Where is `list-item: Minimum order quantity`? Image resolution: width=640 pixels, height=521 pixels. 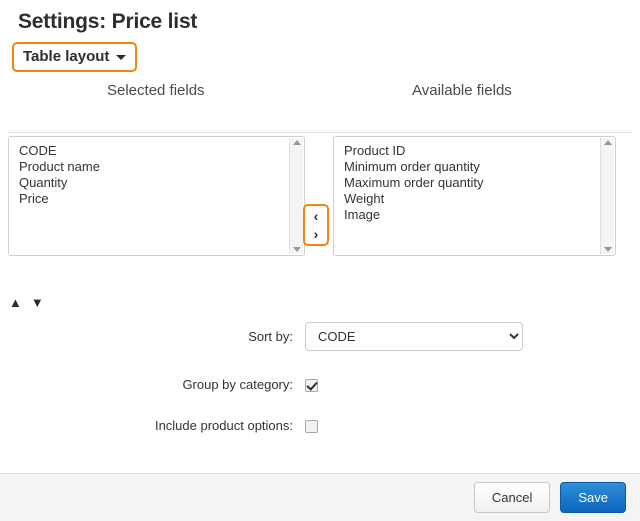
list-item: Minimum order quantity is located at coordinates (471, 167).